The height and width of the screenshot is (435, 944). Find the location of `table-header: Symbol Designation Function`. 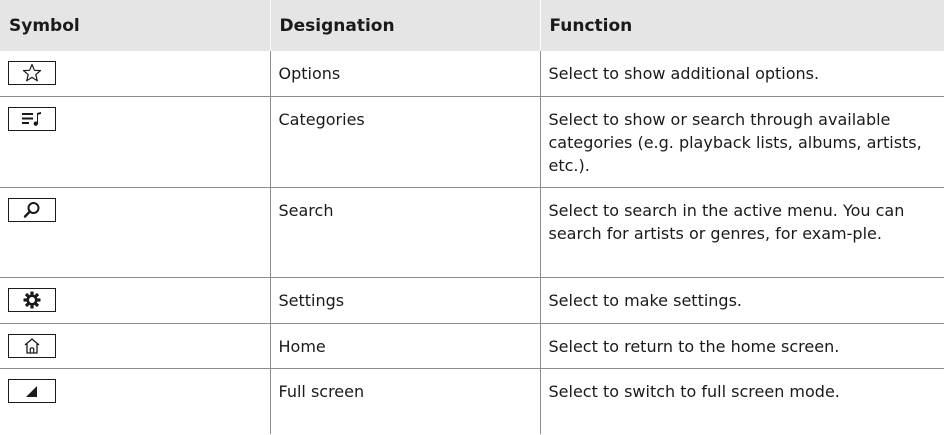

table-header: Symbol Designation Function is located at coordinates (472, 25).